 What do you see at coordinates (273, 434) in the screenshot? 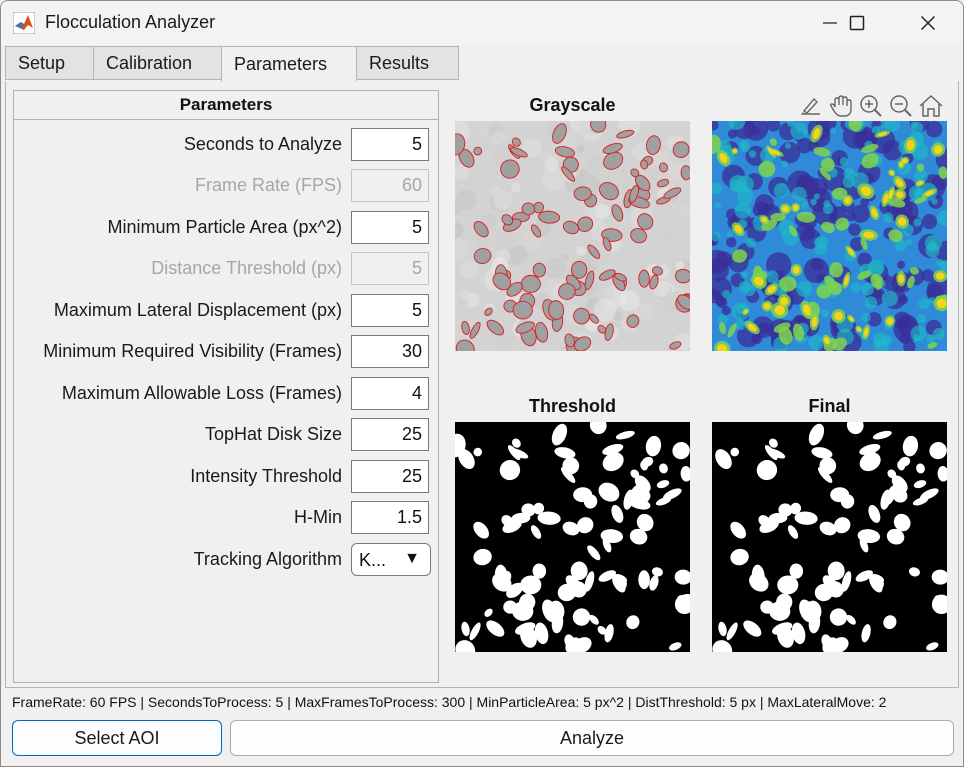
I see `param-label: TopHat Disk Size` at bounding box center [273, 434].